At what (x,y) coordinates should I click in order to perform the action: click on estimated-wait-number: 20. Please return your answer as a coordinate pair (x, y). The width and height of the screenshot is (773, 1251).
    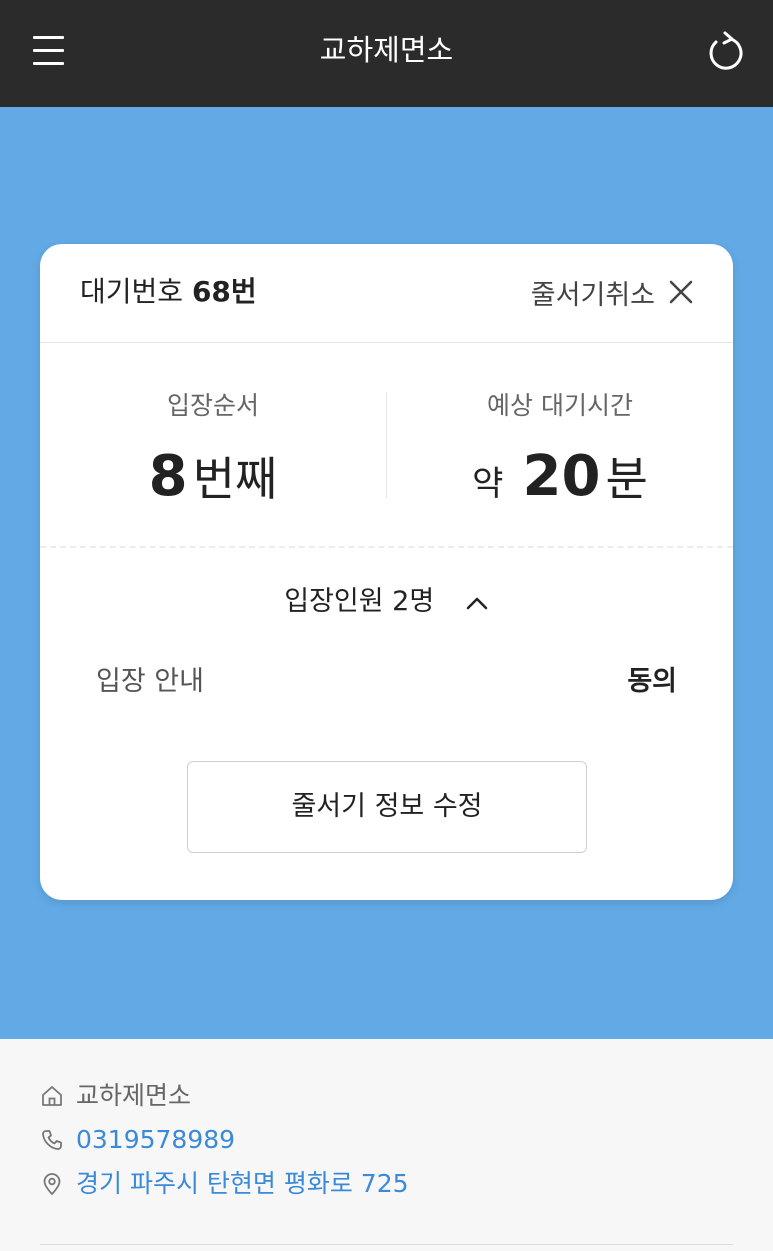
    Looking at the image, I should click on (561, 476).